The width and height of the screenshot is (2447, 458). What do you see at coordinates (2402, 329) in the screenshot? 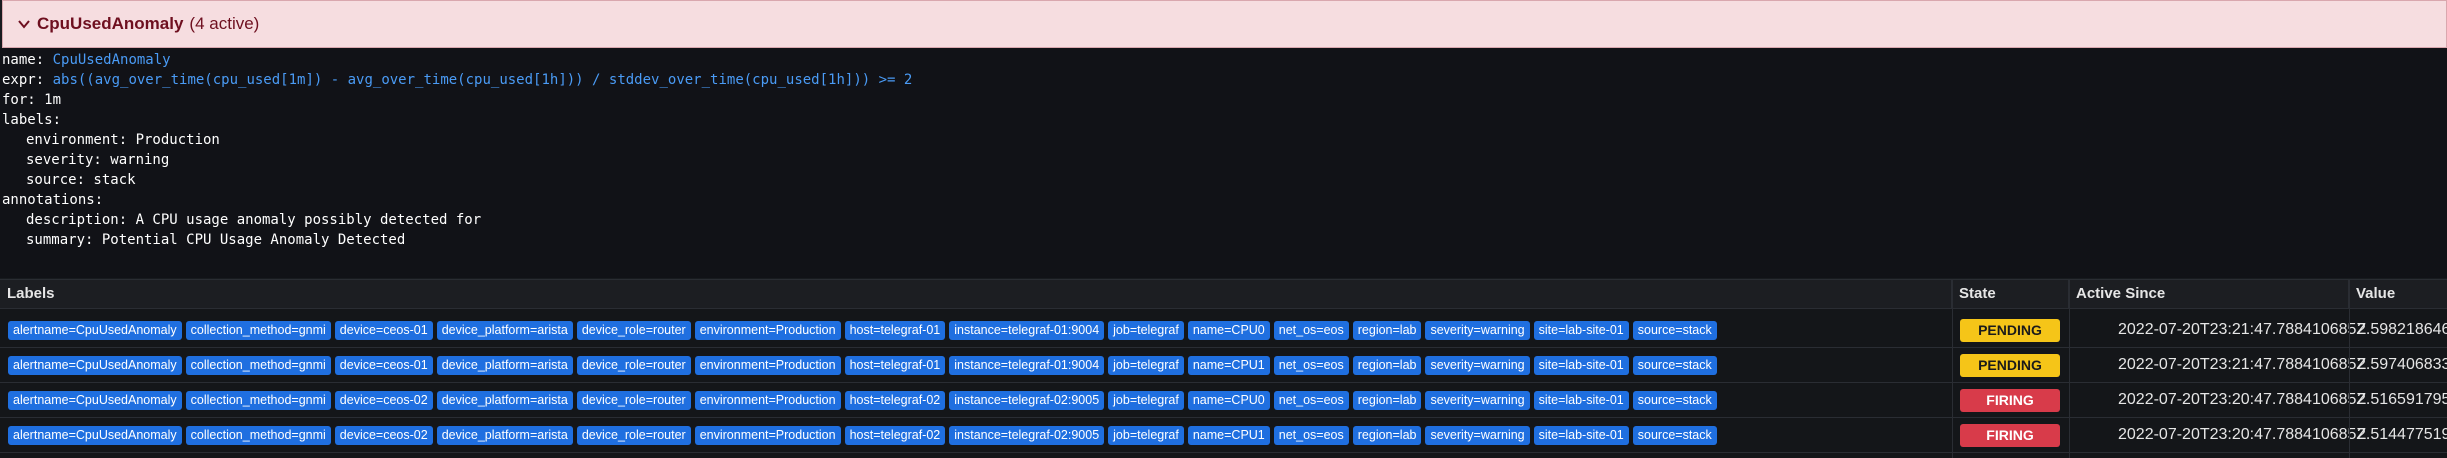
I see `value-cell: 2.598218646` at bounding box center [2402, 329].